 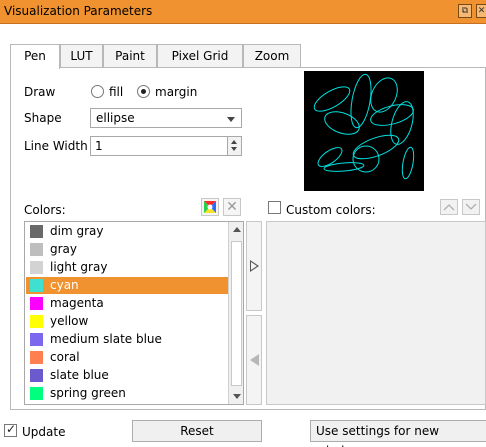 What do you see at coordinates (36, 267) in the screenshot?
I see `swatch-light-gray` at bounding box center [36, 267].